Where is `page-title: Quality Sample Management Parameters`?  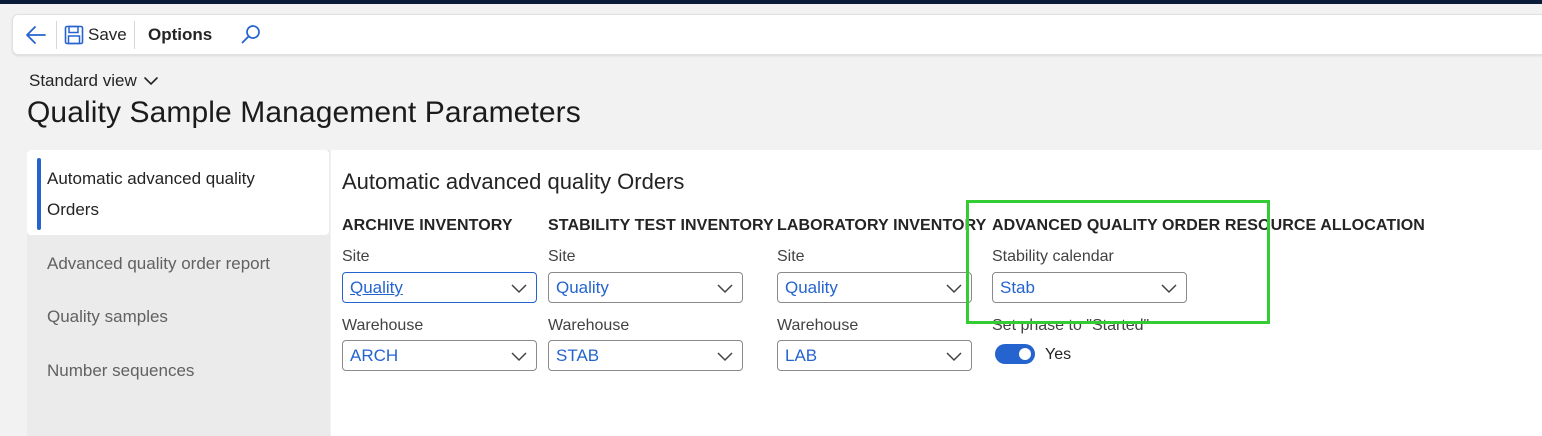
page-title: Quality Sample Management Parameters is located at coordinates (304, 112).